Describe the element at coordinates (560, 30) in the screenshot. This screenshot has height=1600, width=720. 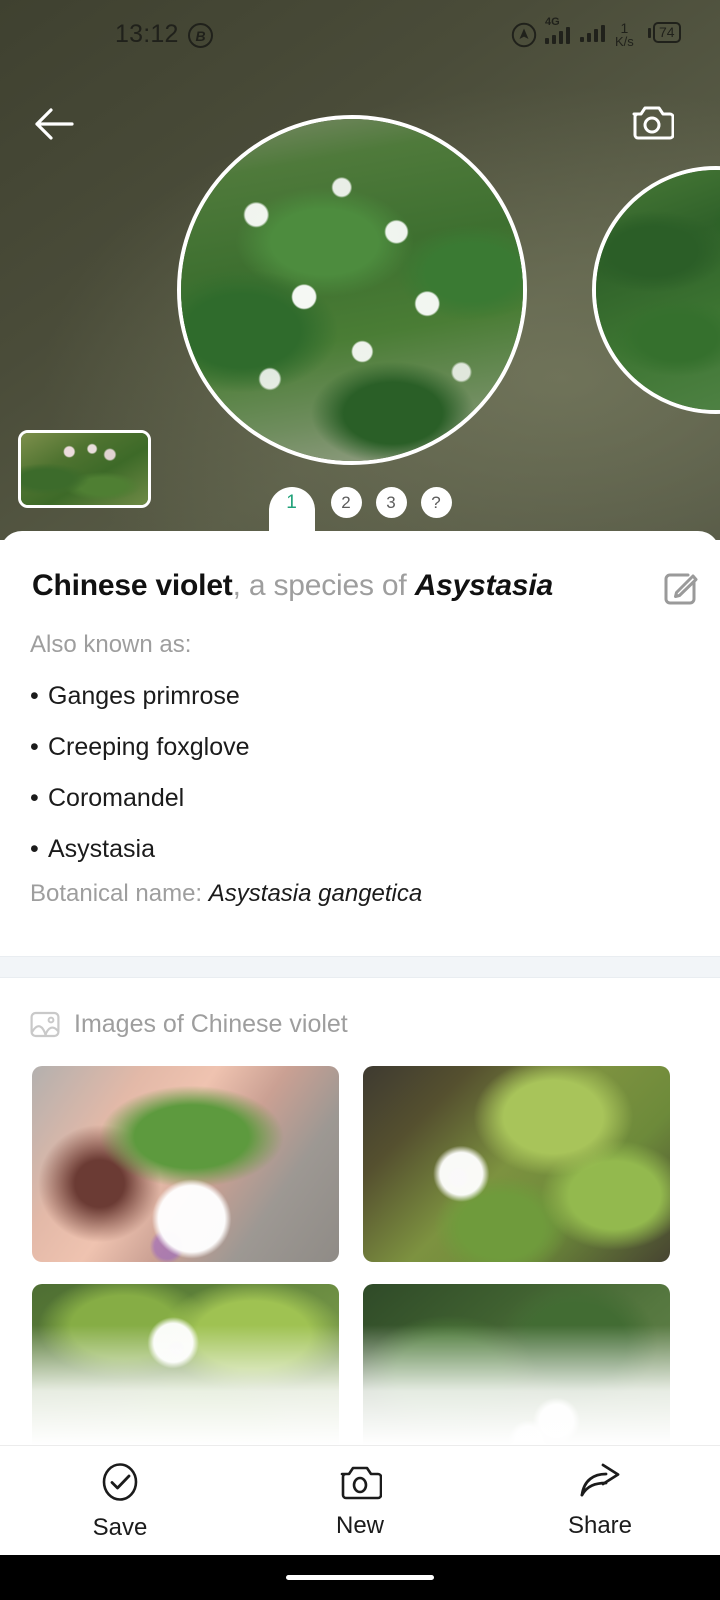
I see `signal-4g-icon: 4G` at that location.